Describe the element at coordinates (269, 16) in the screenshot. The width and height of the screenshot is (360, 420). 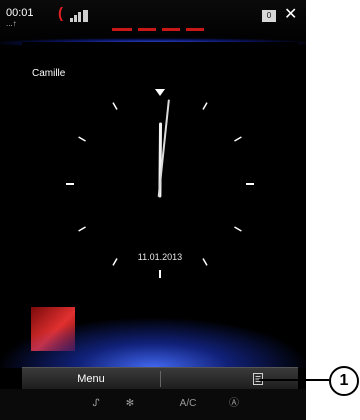
I see `notification-icon: 0` at that location.